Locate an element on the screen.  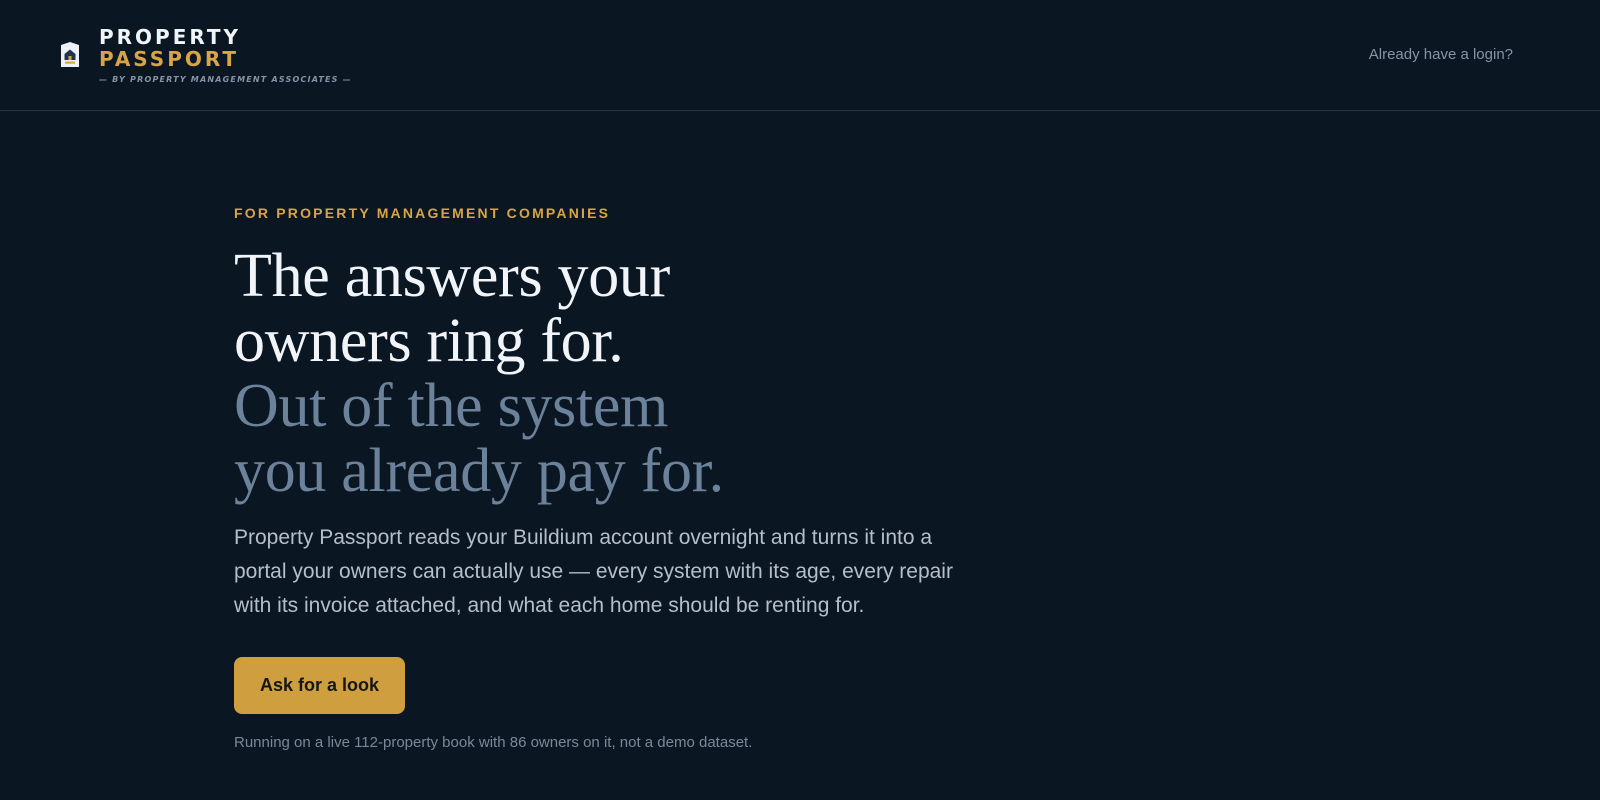
headline-line-1: The answers your is located at coordinates (452, 276).